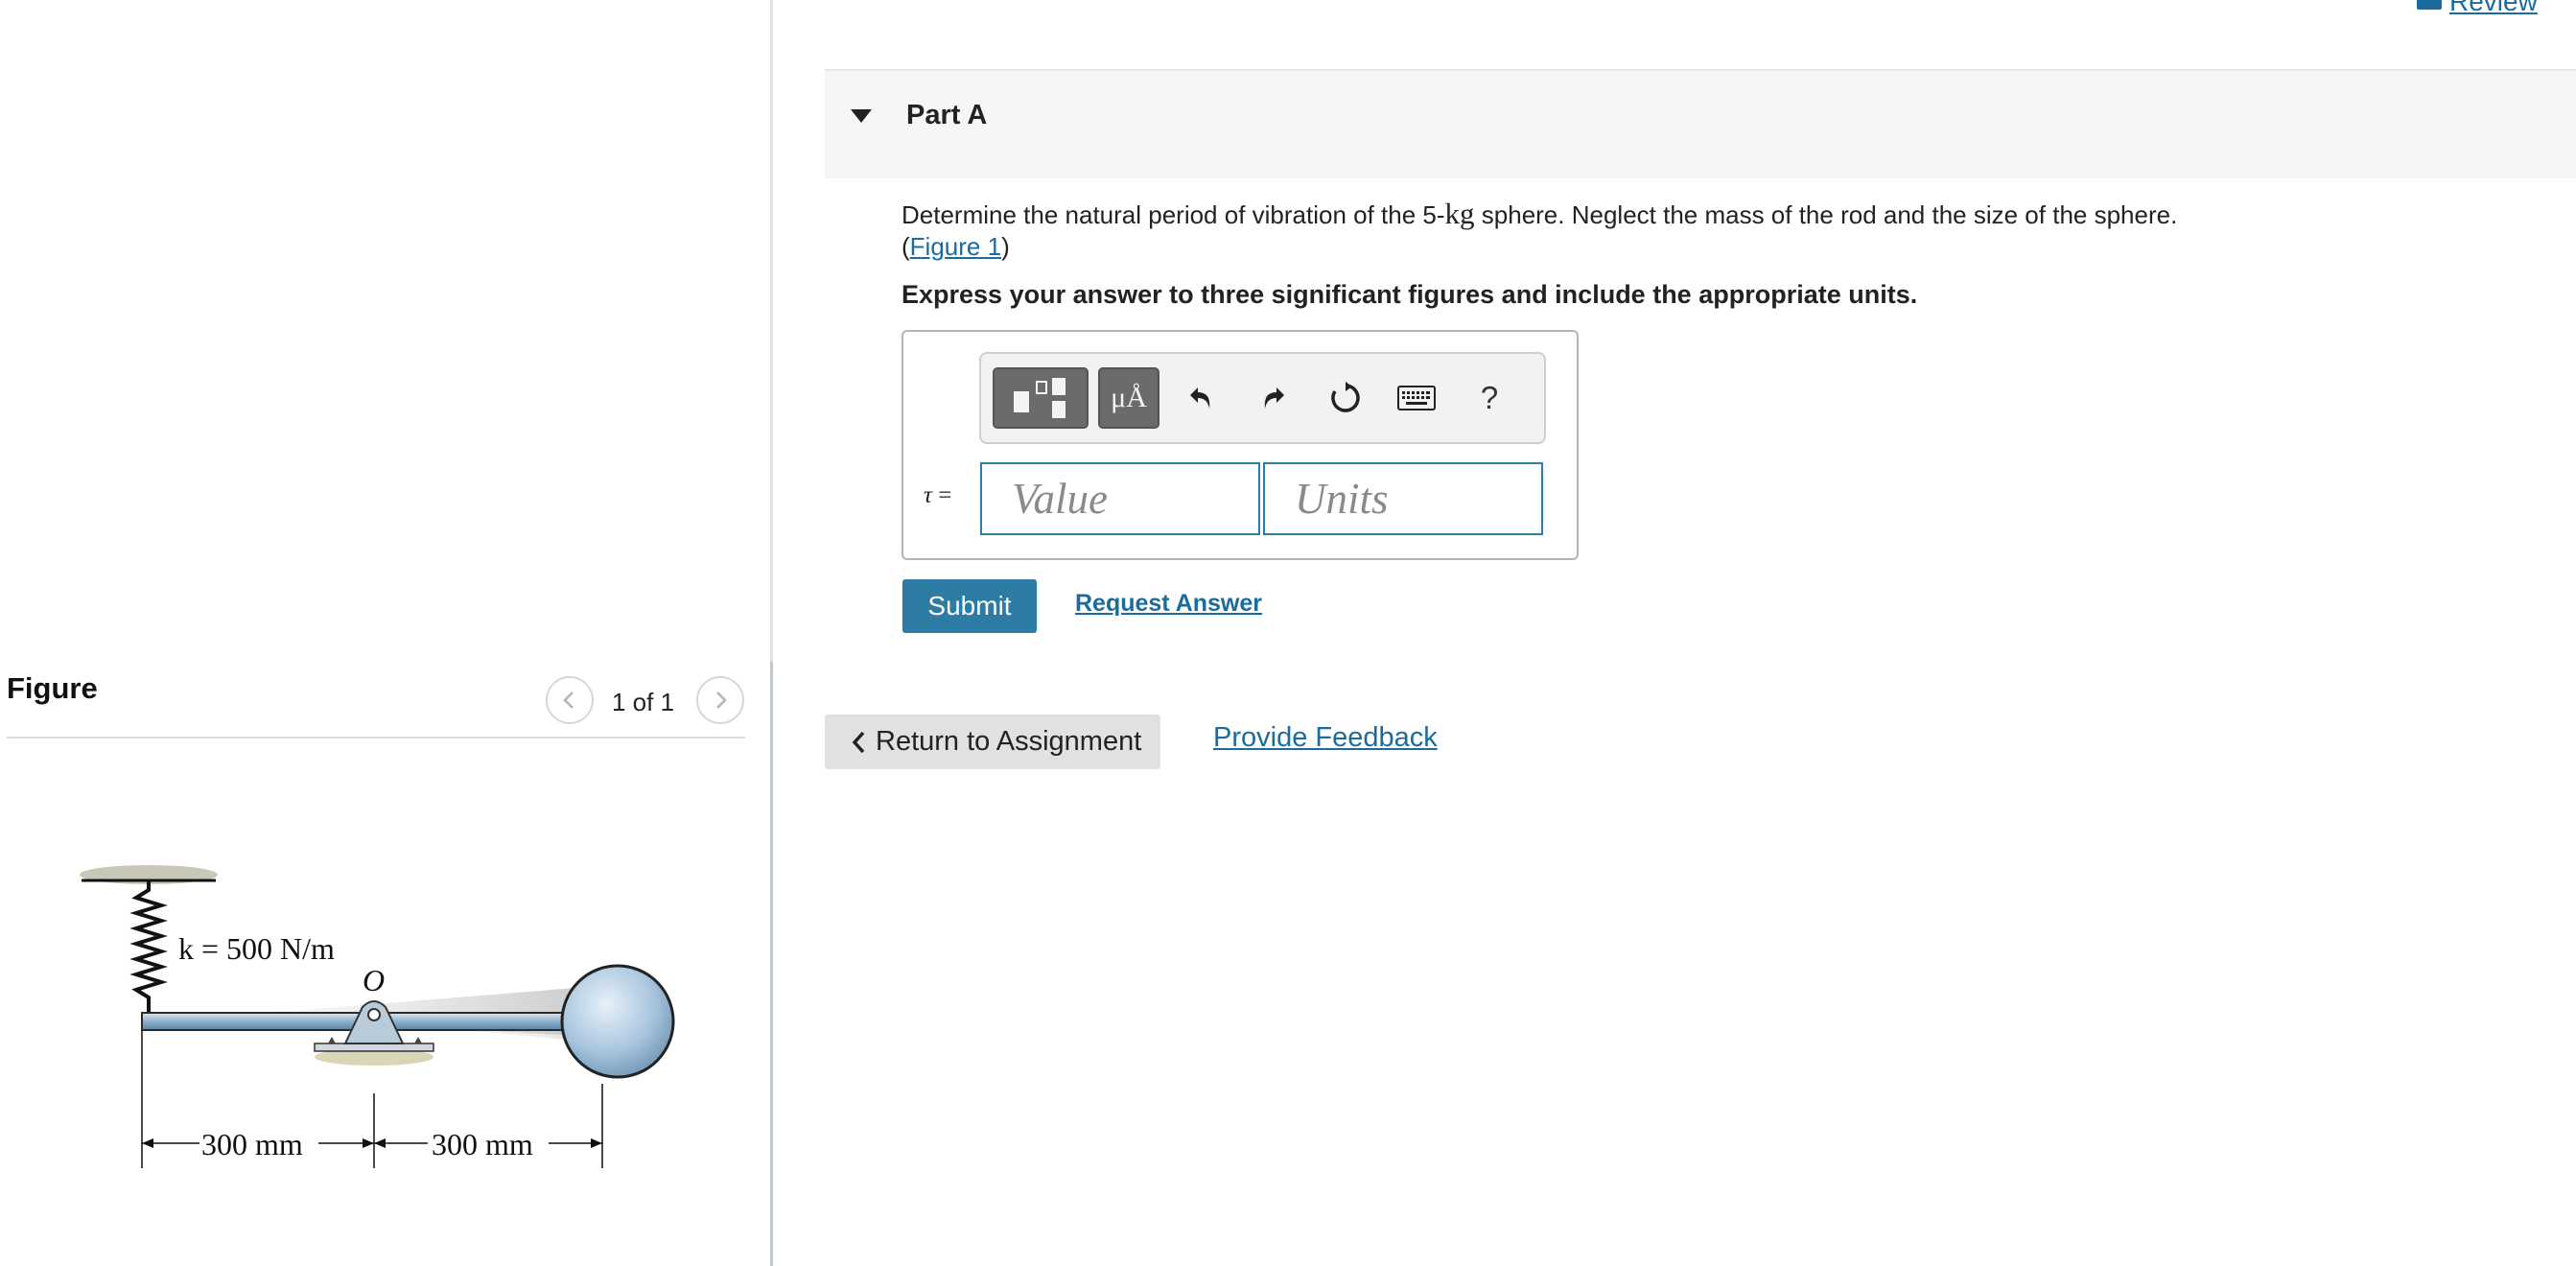  I want to click on undo-icon, so click(1200, 398).